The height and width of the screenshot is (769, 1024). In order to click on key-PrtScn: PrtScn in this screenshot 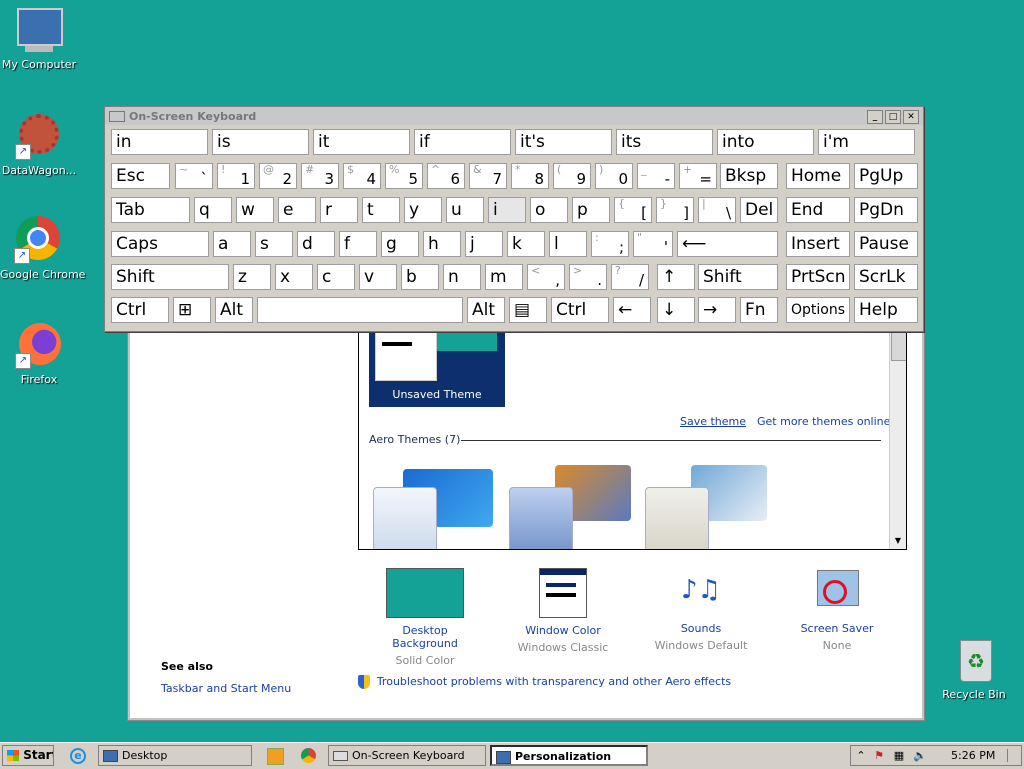, I will do `click(818, 277)`.